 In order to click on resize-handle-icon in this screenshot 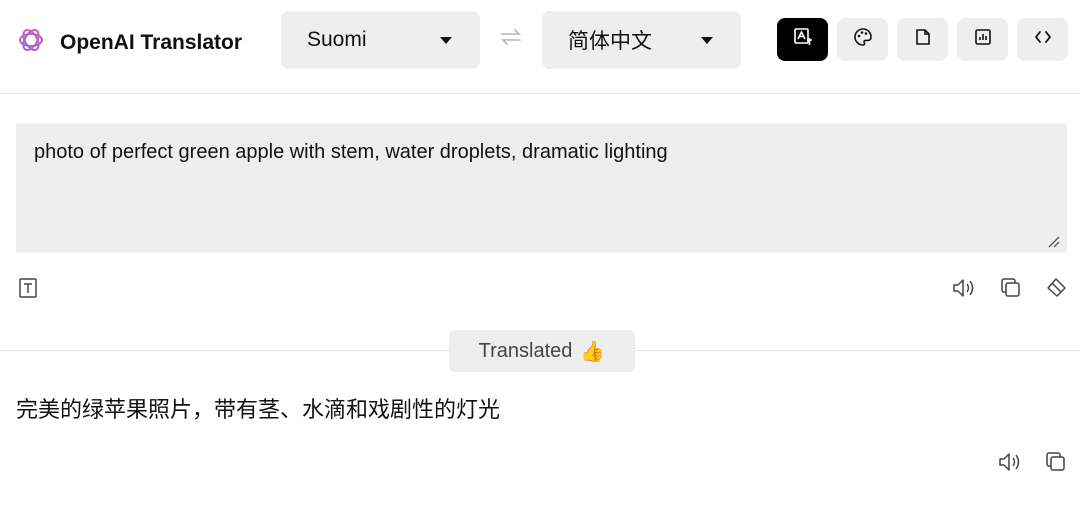, I will do `click(1053, 241)`.